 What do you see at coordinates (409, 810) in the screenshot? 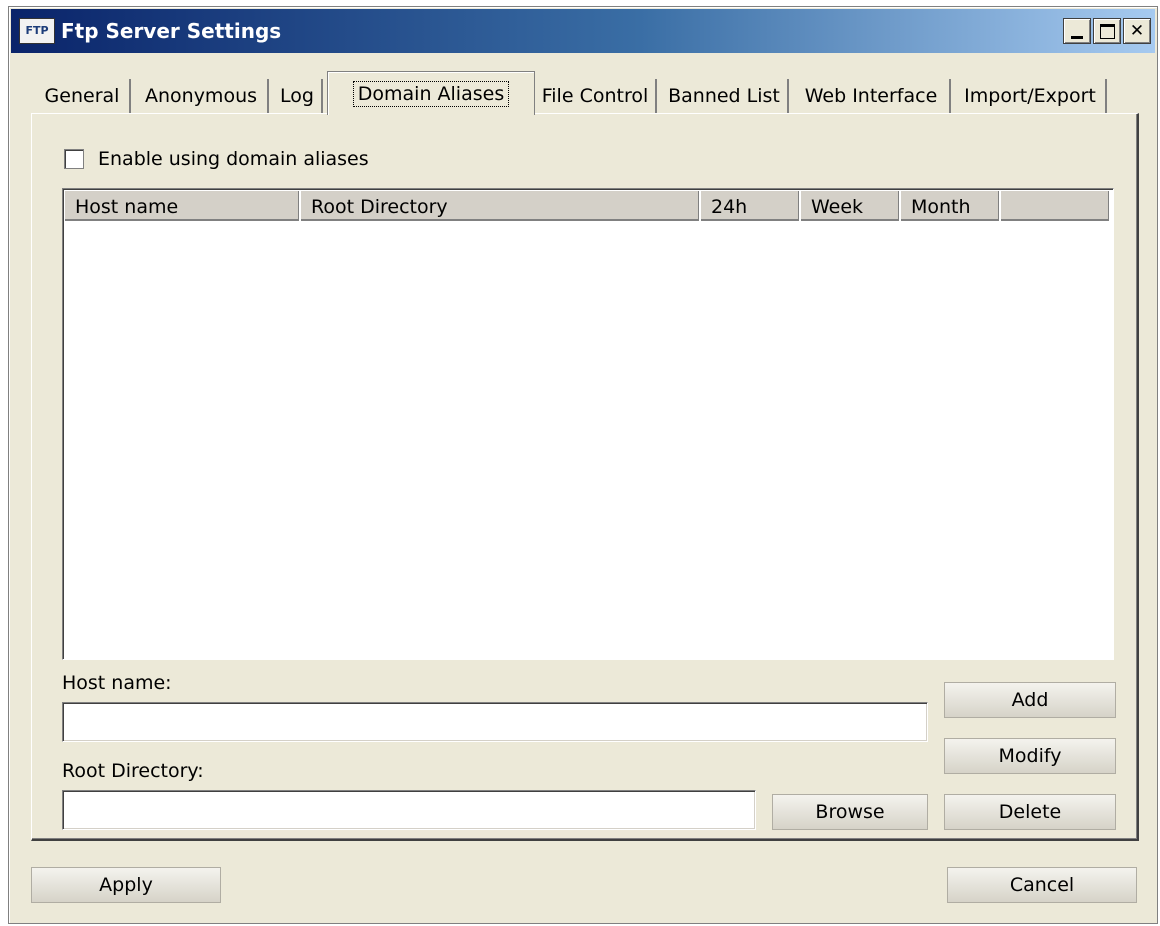
I see `root-directory-input` at bounding box center [409, 810].